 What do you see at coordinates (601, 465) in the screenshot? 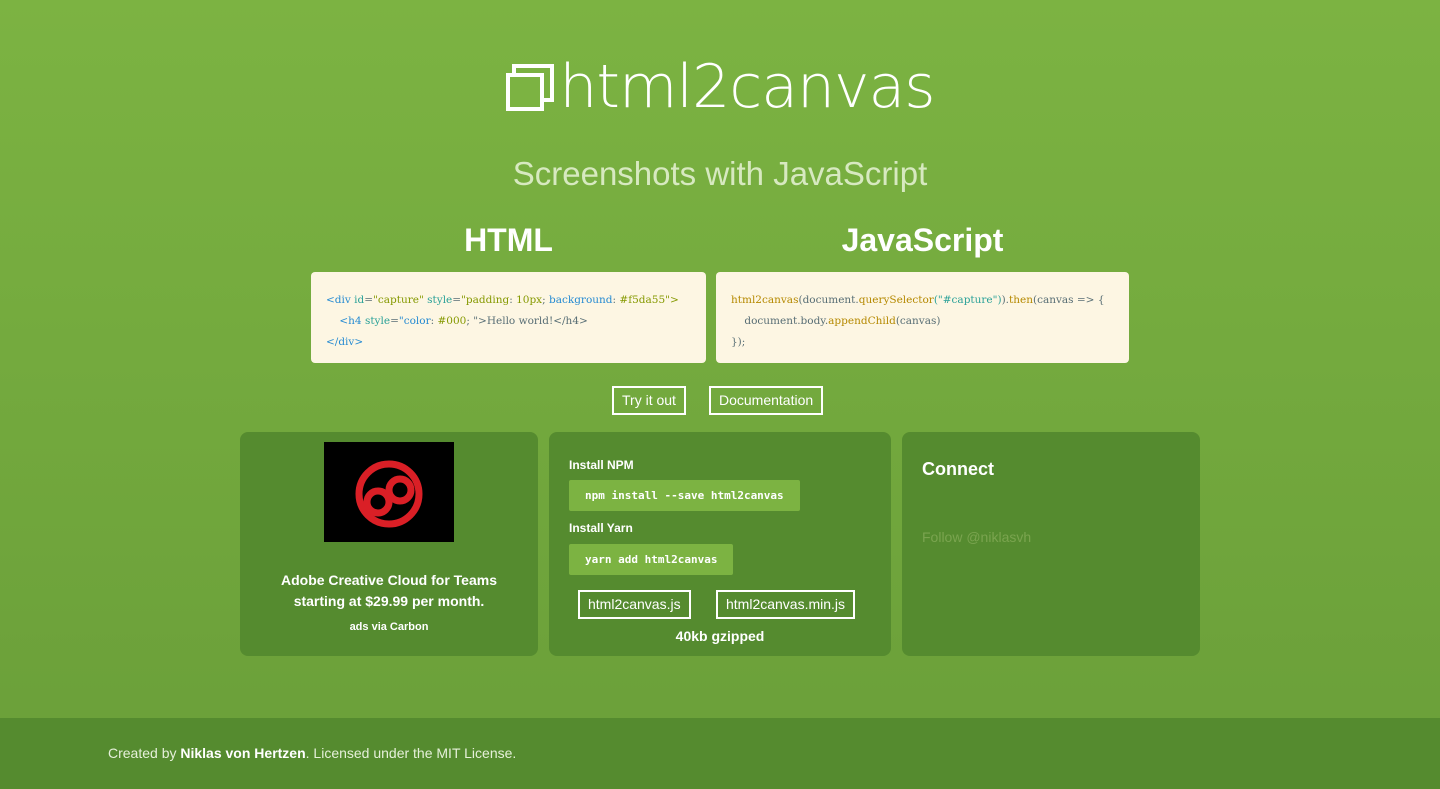
I see `npm-label: Install NPM` at bounding box center [601, 465].